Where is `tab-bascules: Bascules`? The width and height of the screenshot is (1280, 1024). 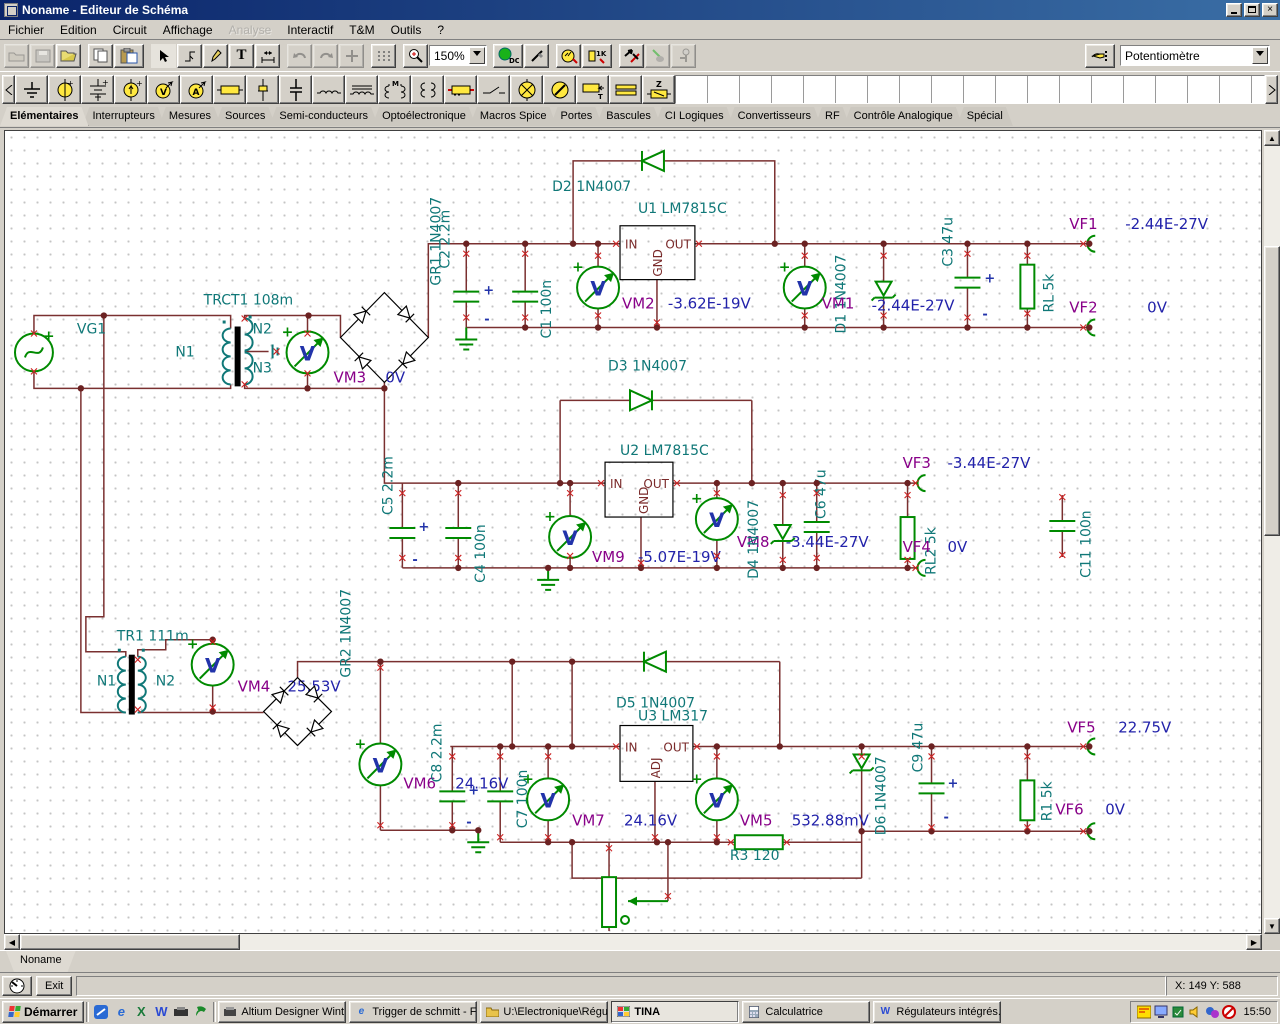
tab-bascules: Bascules is located at coordinates (628, 116).